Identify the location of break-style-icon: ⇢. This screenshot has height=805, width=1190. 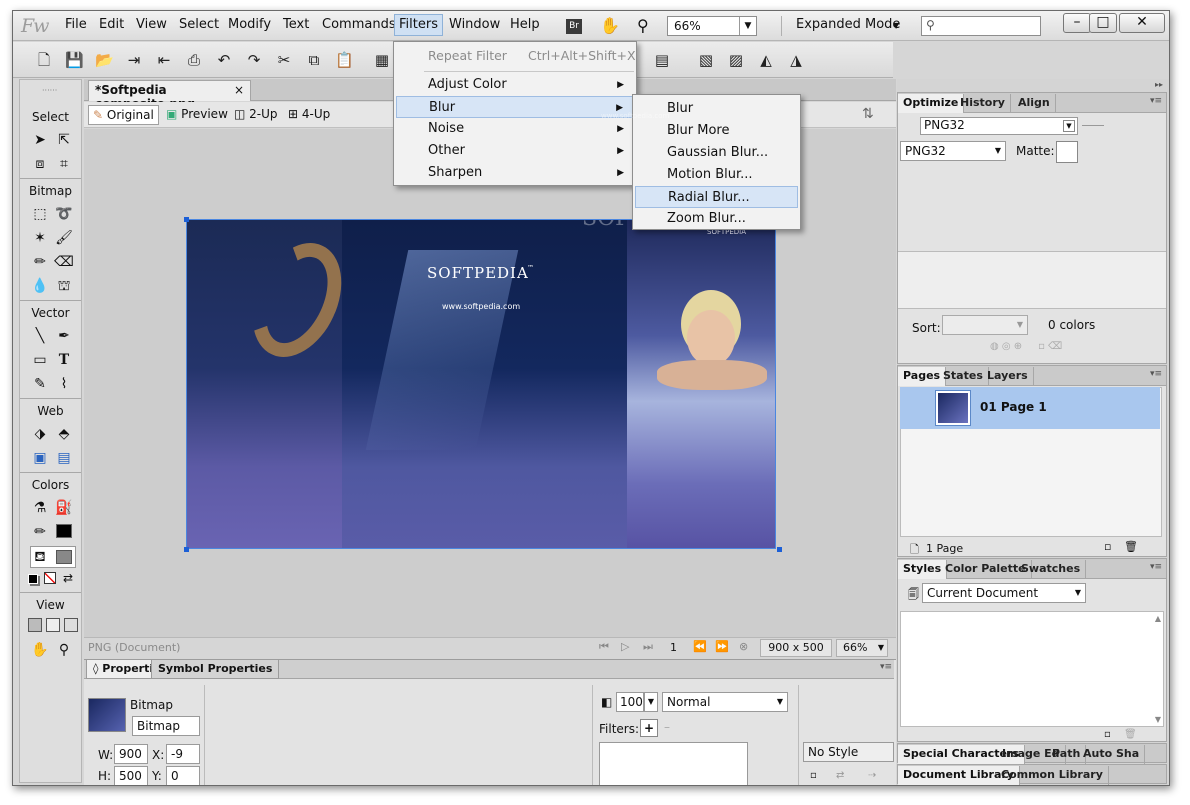
(872, 775).